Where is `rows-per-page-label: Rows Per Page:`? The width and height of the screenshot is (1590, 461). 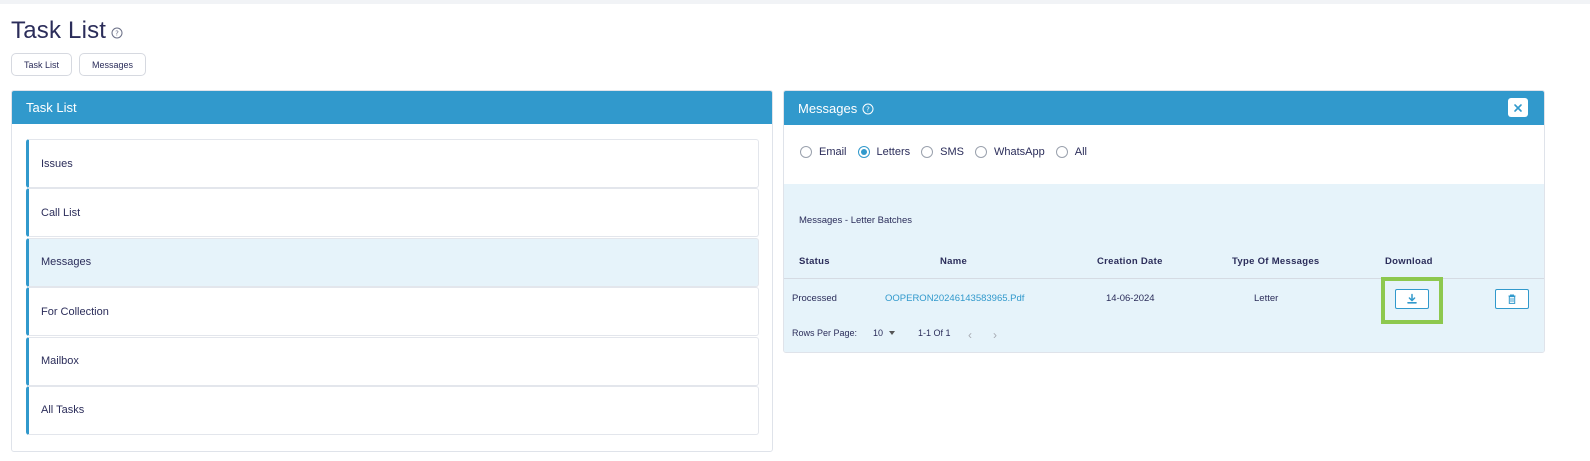
rows-per-page-label: Rows Per Page: is located at coordinates (825, 333).